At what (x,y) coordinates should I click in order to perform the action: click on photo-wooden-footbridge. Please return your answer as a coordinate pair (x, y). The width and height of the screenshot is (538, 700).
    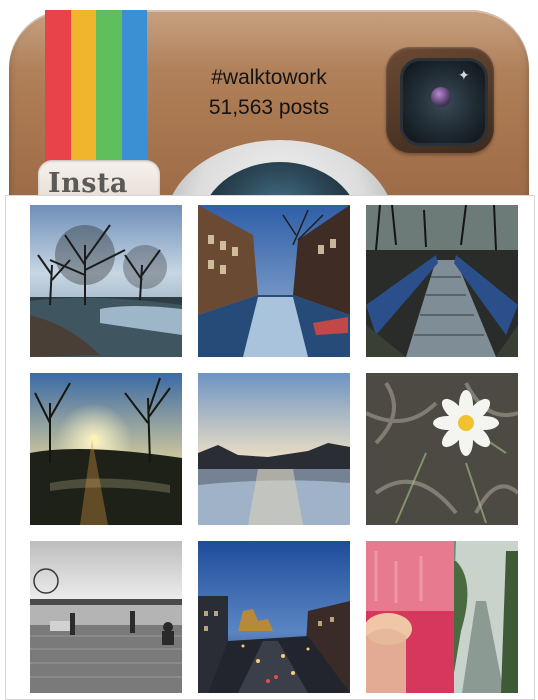
    Looking at the image, I should click on (442, 281).